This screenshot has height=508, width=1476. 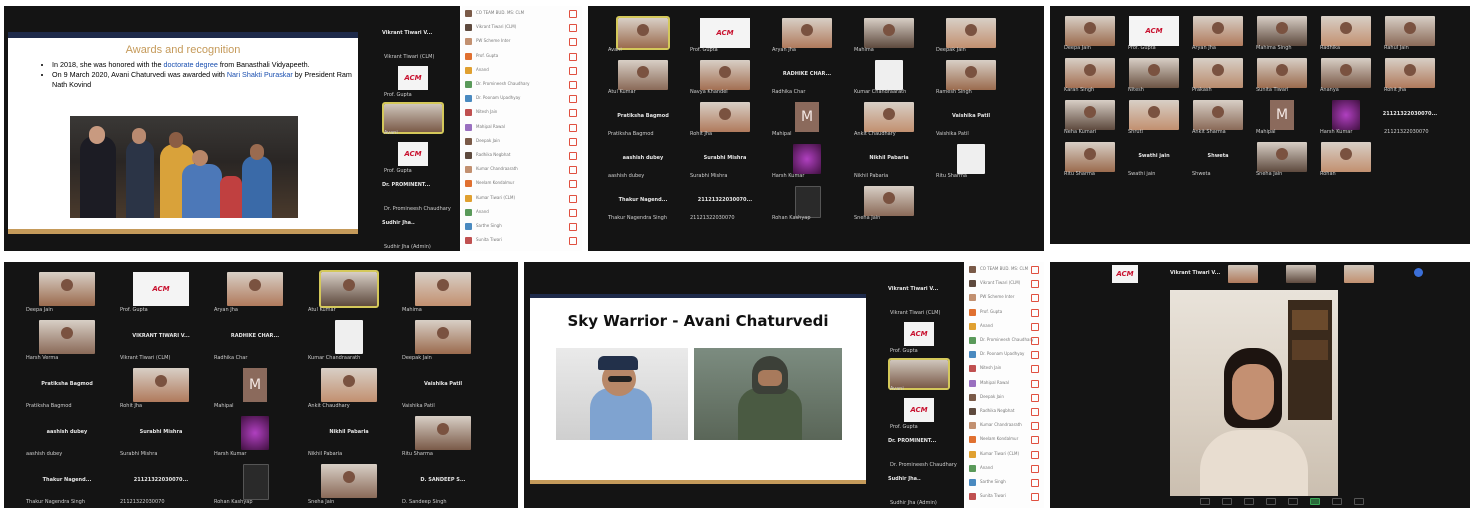 I want to click on participant-row: Mahipal Rawal, so click(x=522, y=127).